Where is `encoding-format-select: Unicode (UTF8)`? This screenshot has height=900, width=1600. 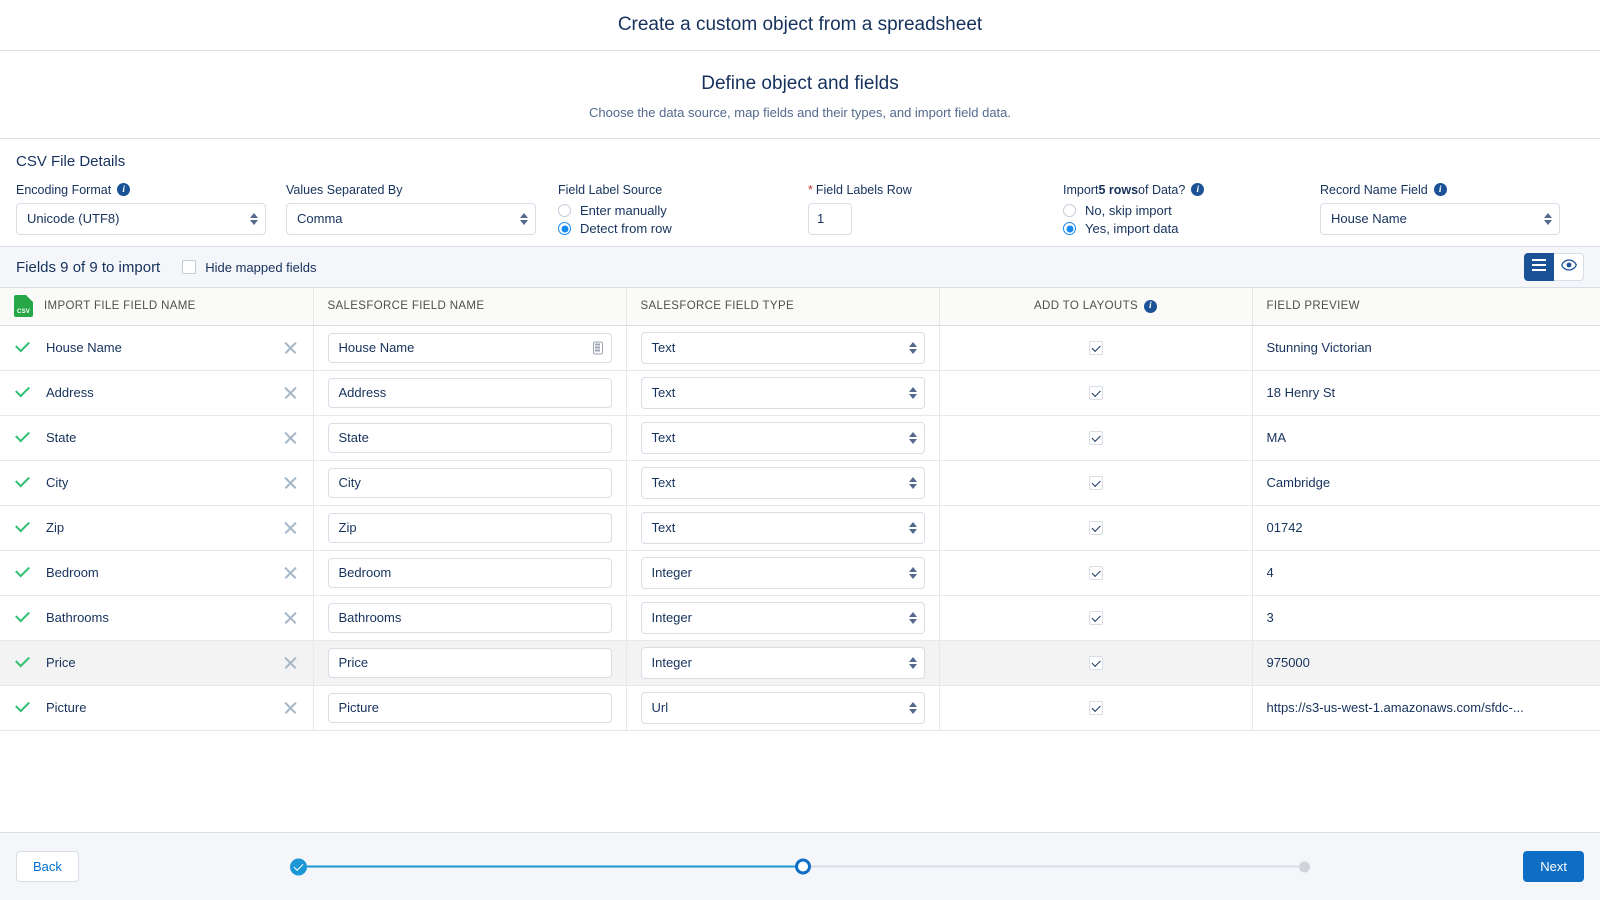 encoding-format-select: Unicode (UTF8) is located at coordinates (141, 219).